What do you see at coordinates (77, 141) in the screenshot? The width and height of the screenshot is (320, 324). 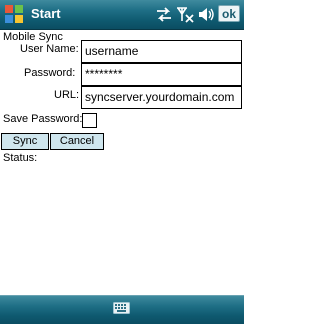 I see `cancel-button: Cancel` at bounding box center [77, 141].